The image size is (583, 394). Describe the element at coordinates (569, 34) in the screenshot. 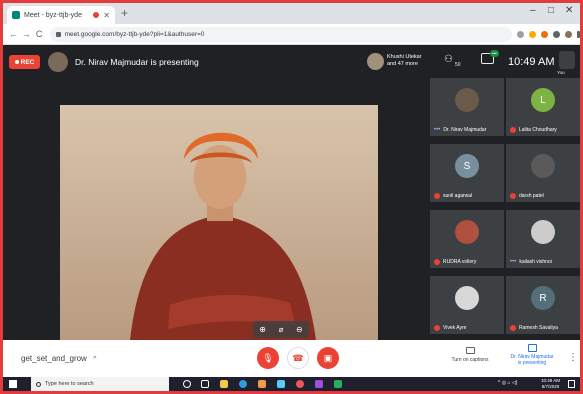

I see `profile-avatar-icon` at that location.